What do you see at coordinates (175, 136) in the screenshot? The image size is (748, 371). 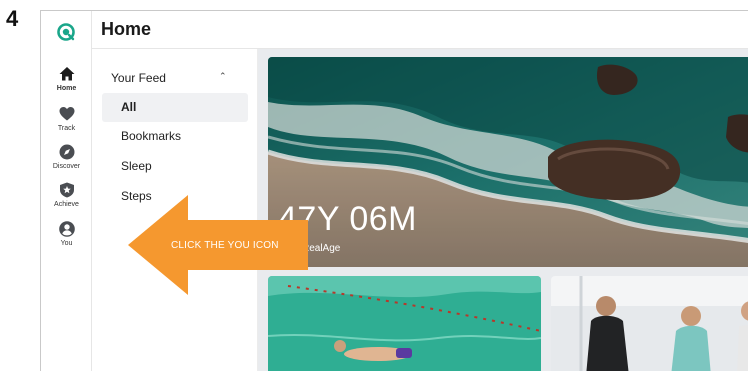 I see `feed-item-bookmarks: Bookmarks` at bounding box center [175, 136].